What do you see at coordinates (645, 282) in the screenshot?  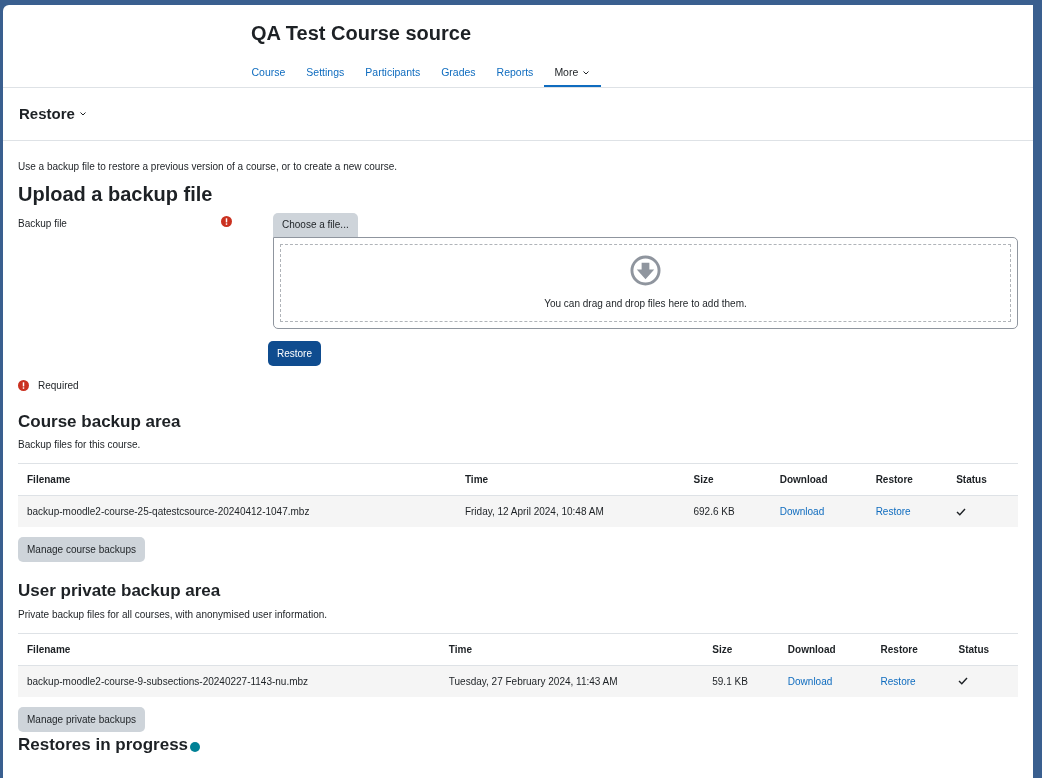 I see `file-dropzone: You can drag and drop files here to add them.` at bounding box center [645, 282].